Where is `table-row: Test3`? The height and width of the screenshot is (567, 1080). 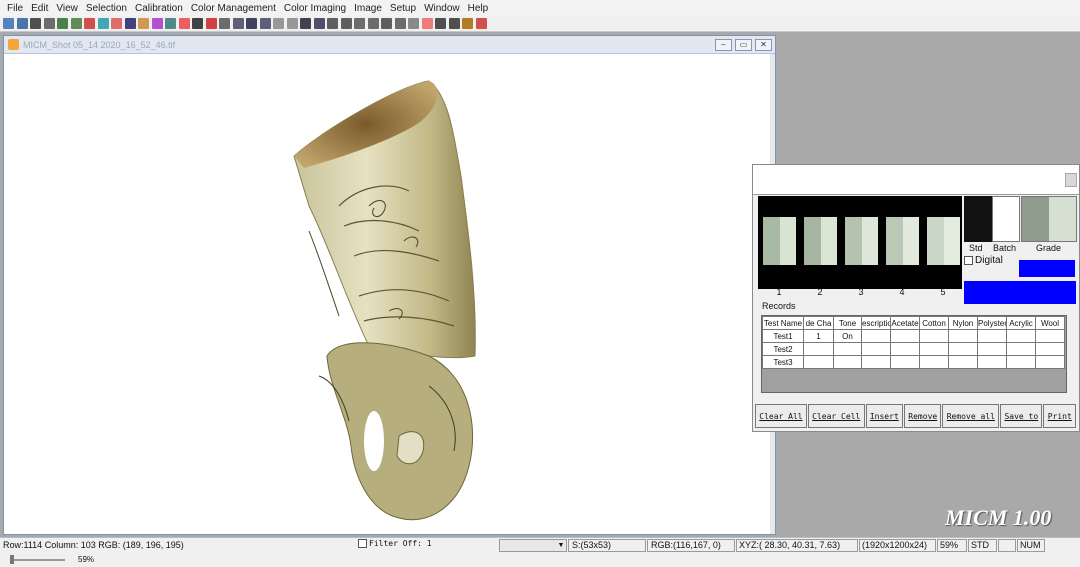
table-row: Test3 is located at coordinates (913, 362).